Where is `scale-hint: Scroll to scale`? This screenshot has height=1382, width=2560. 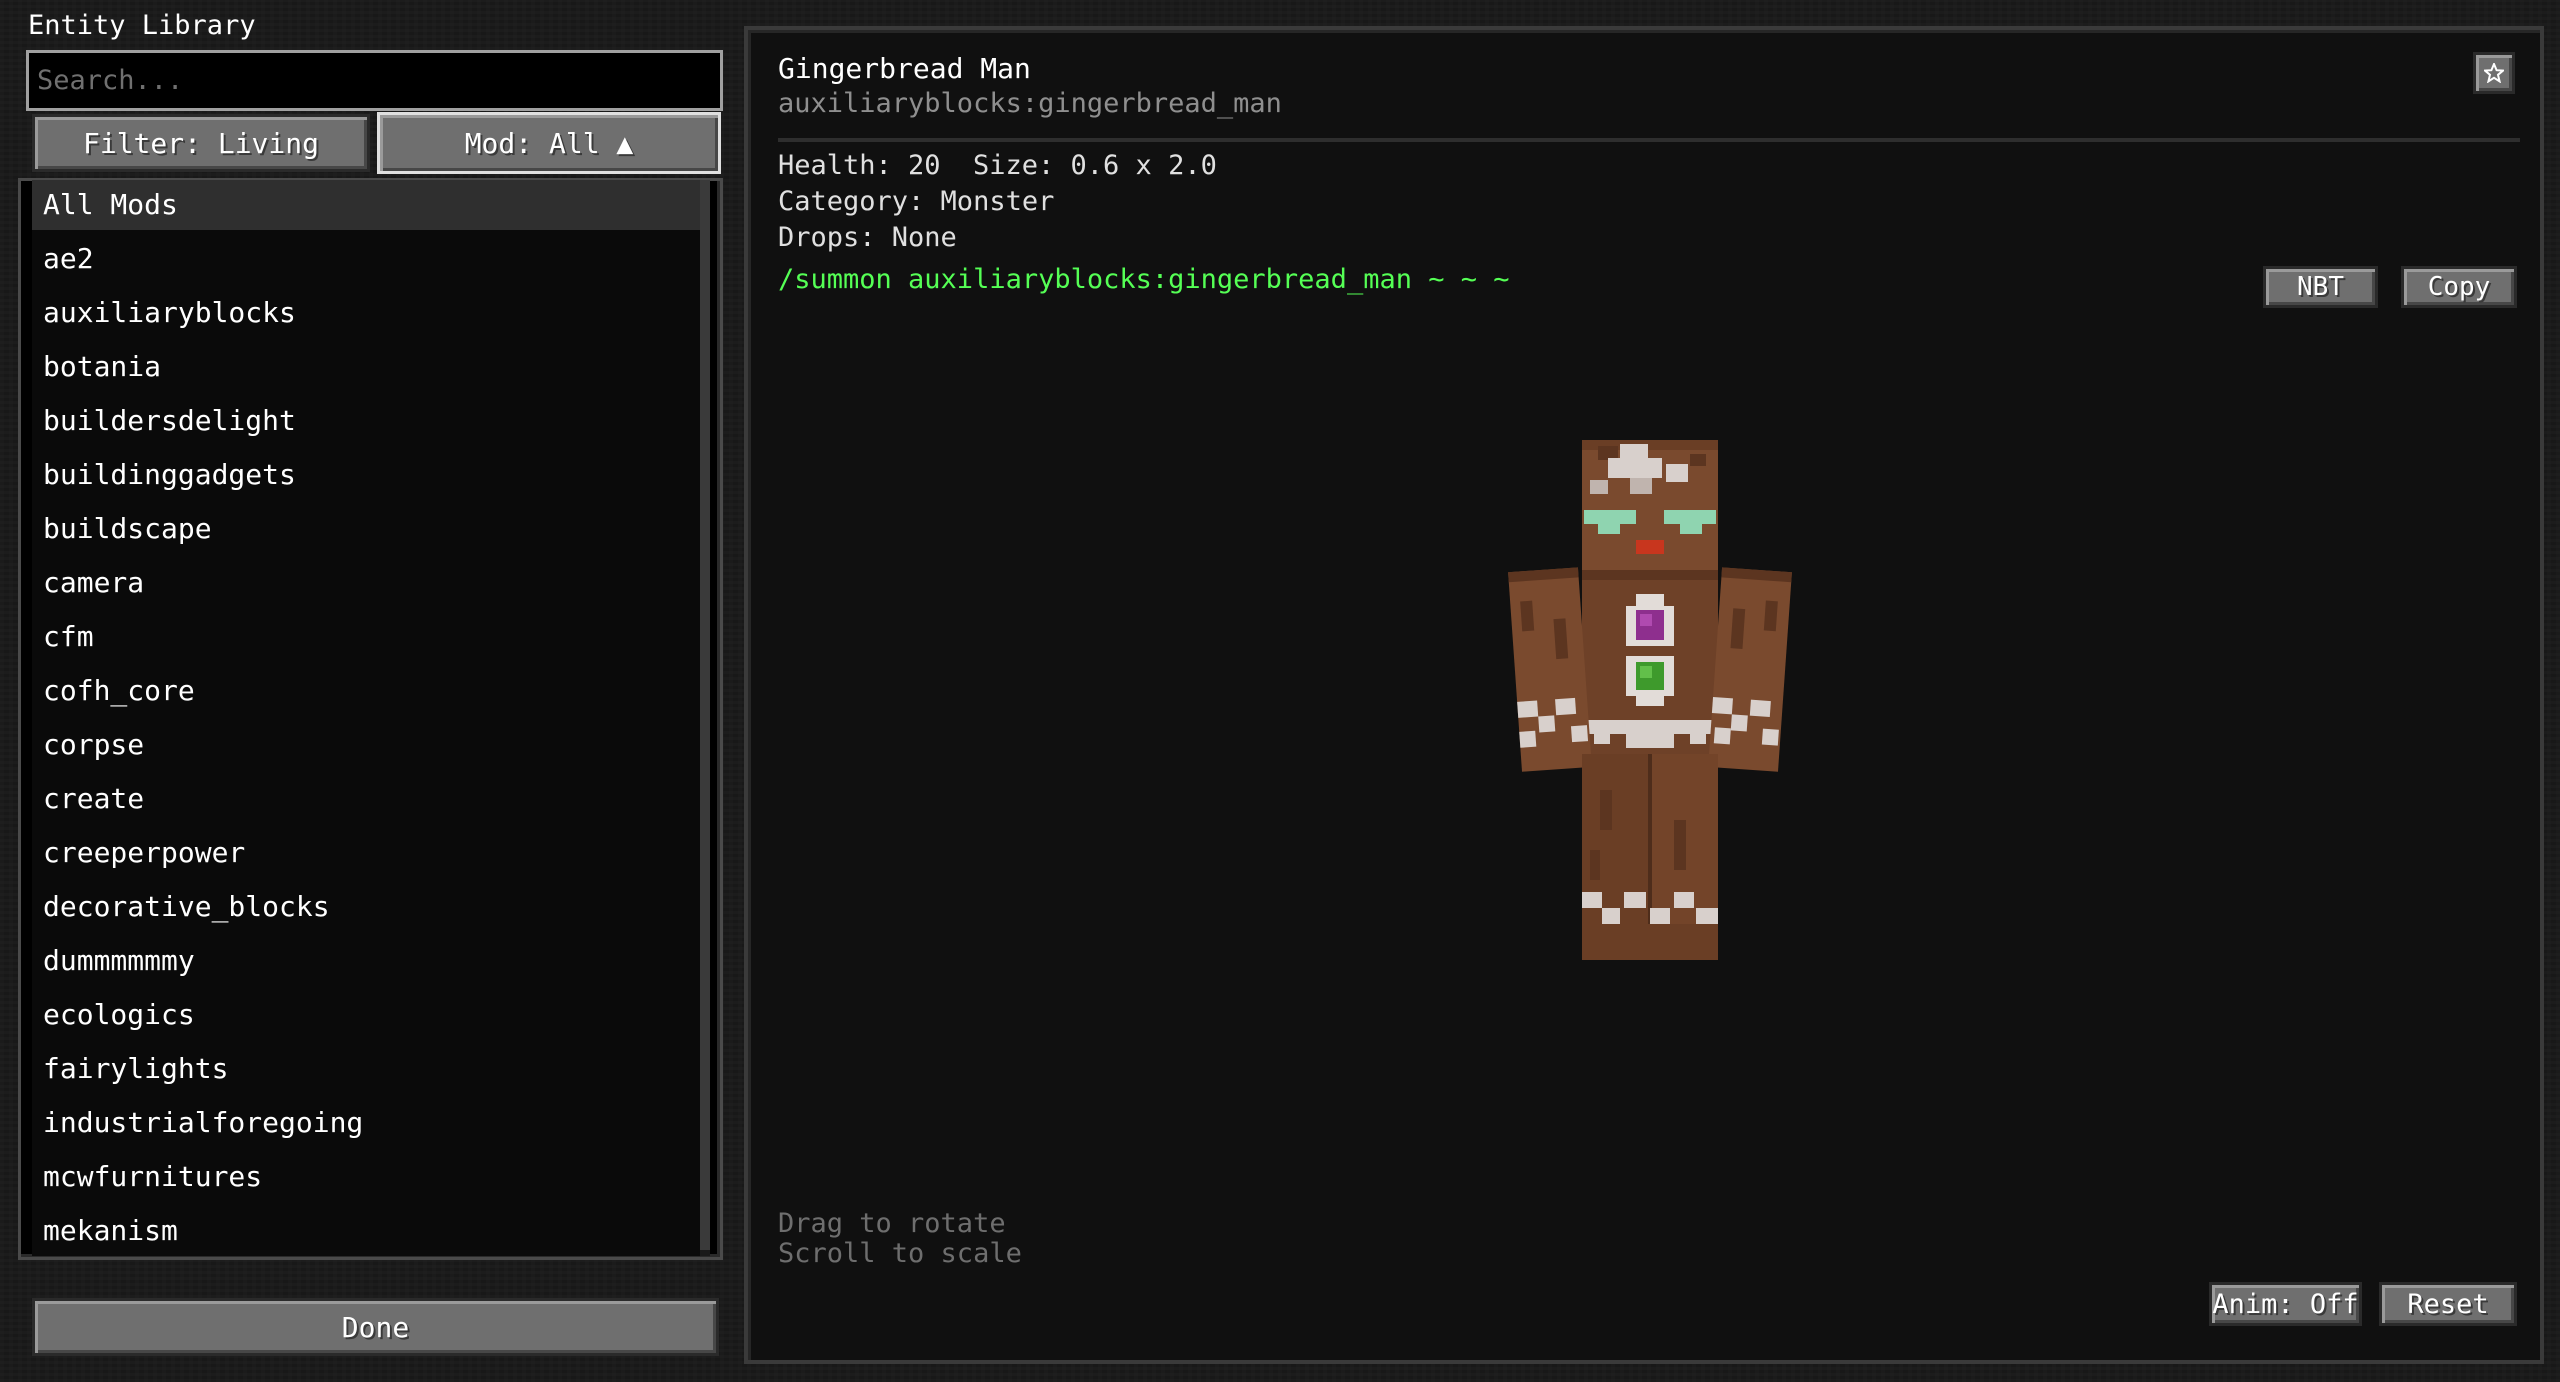
scale-hint: Scroll to scale is located at coordinates (900, 1253).